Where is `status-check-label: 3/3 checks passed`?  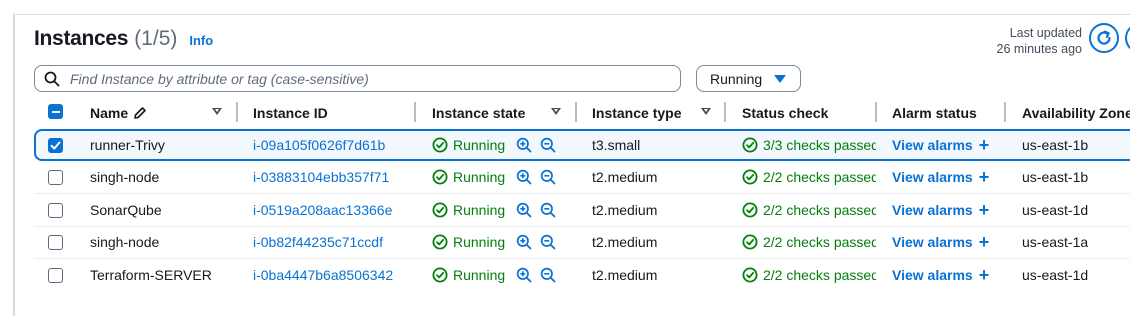 status-check-label: 3/3 checks passed is located at coordinates (819, 145).